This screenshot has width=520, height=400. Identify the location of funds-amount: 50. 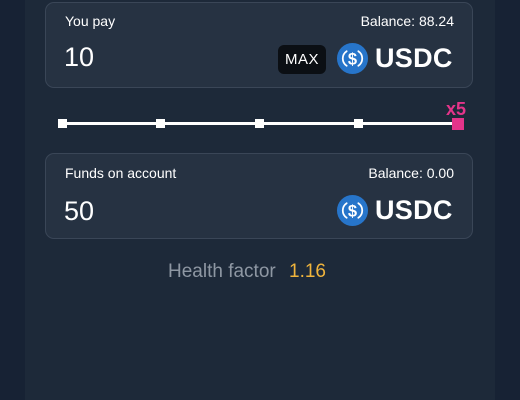
(79, 211).